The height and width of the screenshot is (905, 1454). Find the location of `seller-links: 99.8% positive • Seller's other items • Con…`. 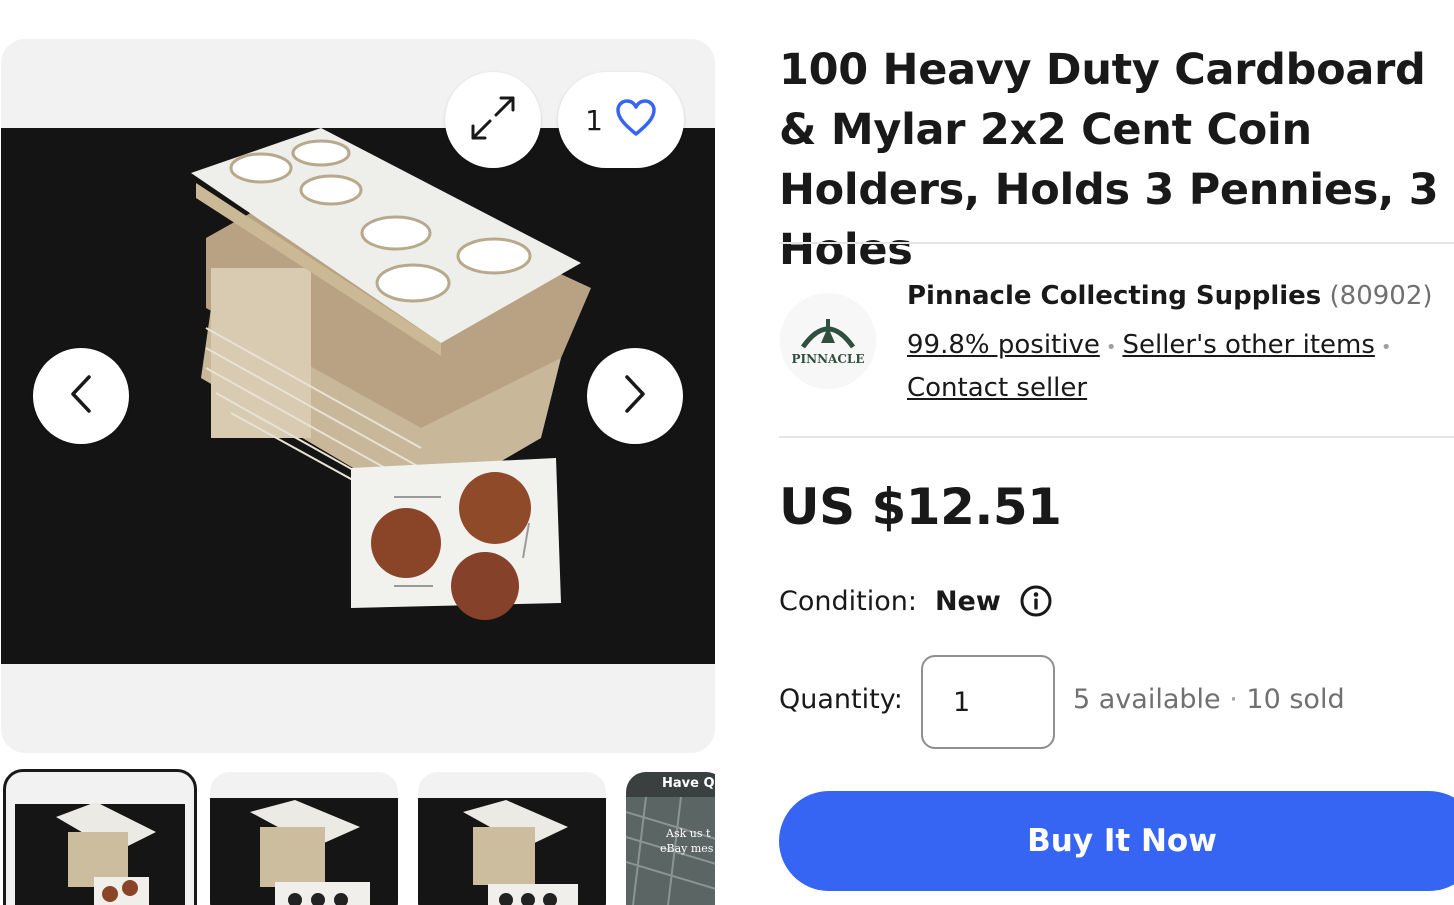

seller-links: 99.8% positive • Seller's other items • Con… is located at coordinates (1167, 366).